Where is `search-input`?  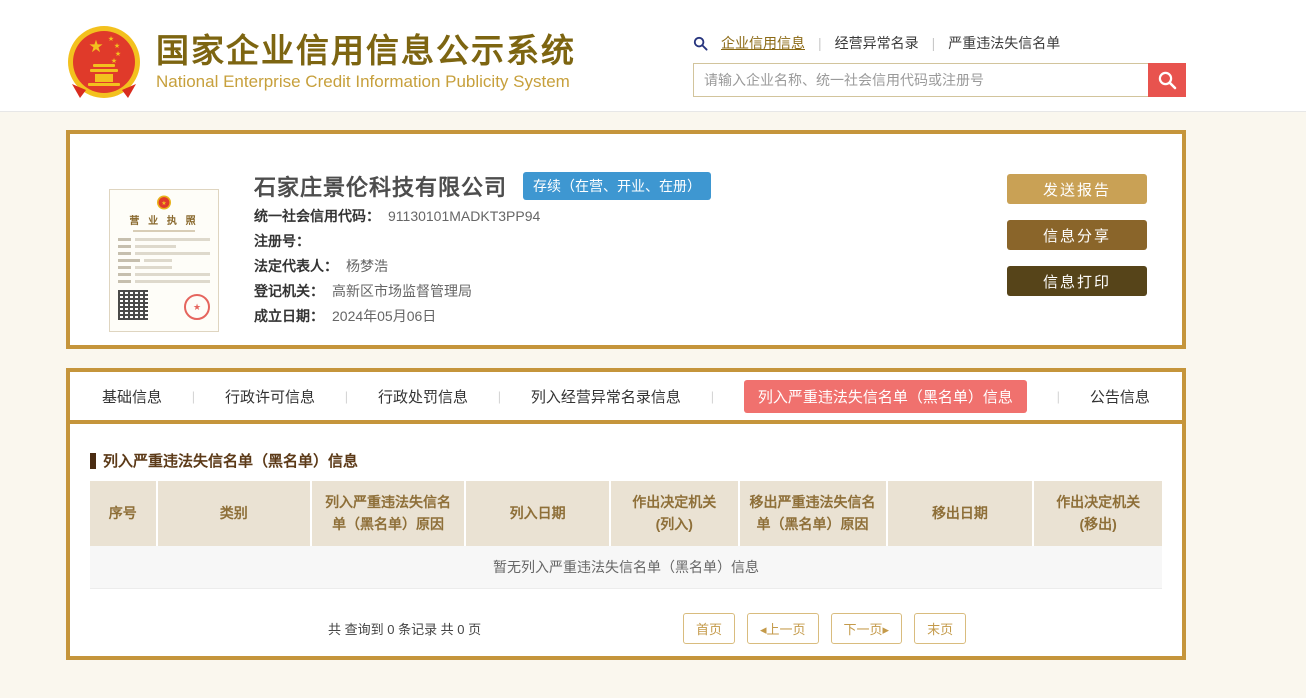
search-input is located at coordinates (920, 80).